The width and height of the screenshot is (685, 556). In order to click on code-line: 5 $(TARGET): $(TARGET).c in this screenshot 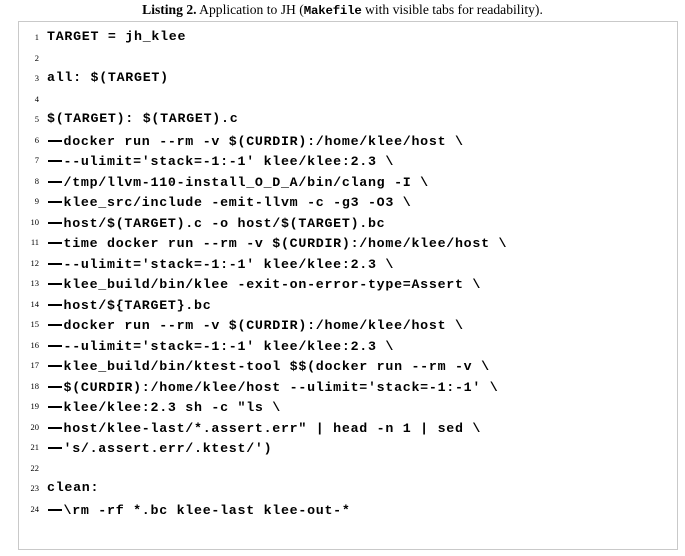, I will do `click(348, 118)`.